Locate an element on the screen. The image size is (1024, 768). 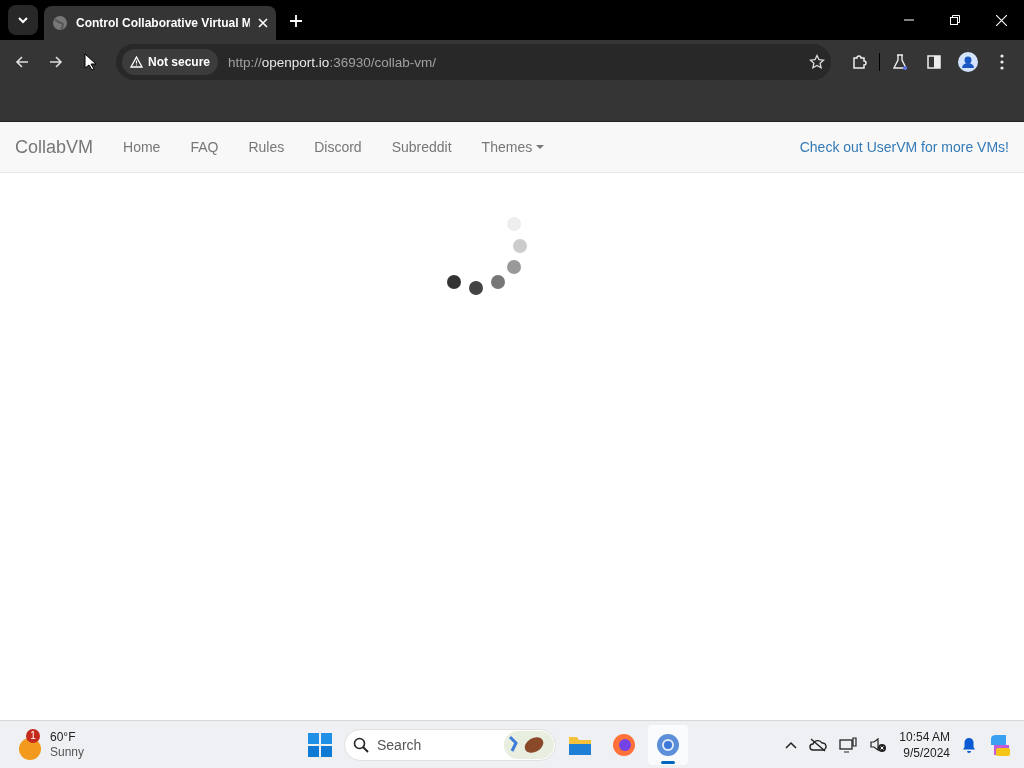
firefox-icon is located at coordinates (624, 744).